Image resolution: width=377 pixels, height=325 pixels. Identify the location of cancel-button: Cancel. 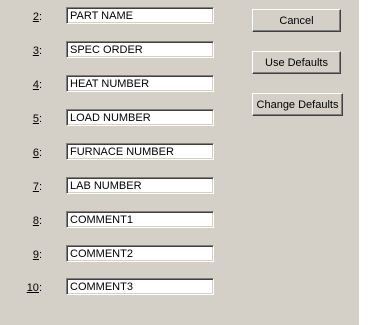
(296, 20).